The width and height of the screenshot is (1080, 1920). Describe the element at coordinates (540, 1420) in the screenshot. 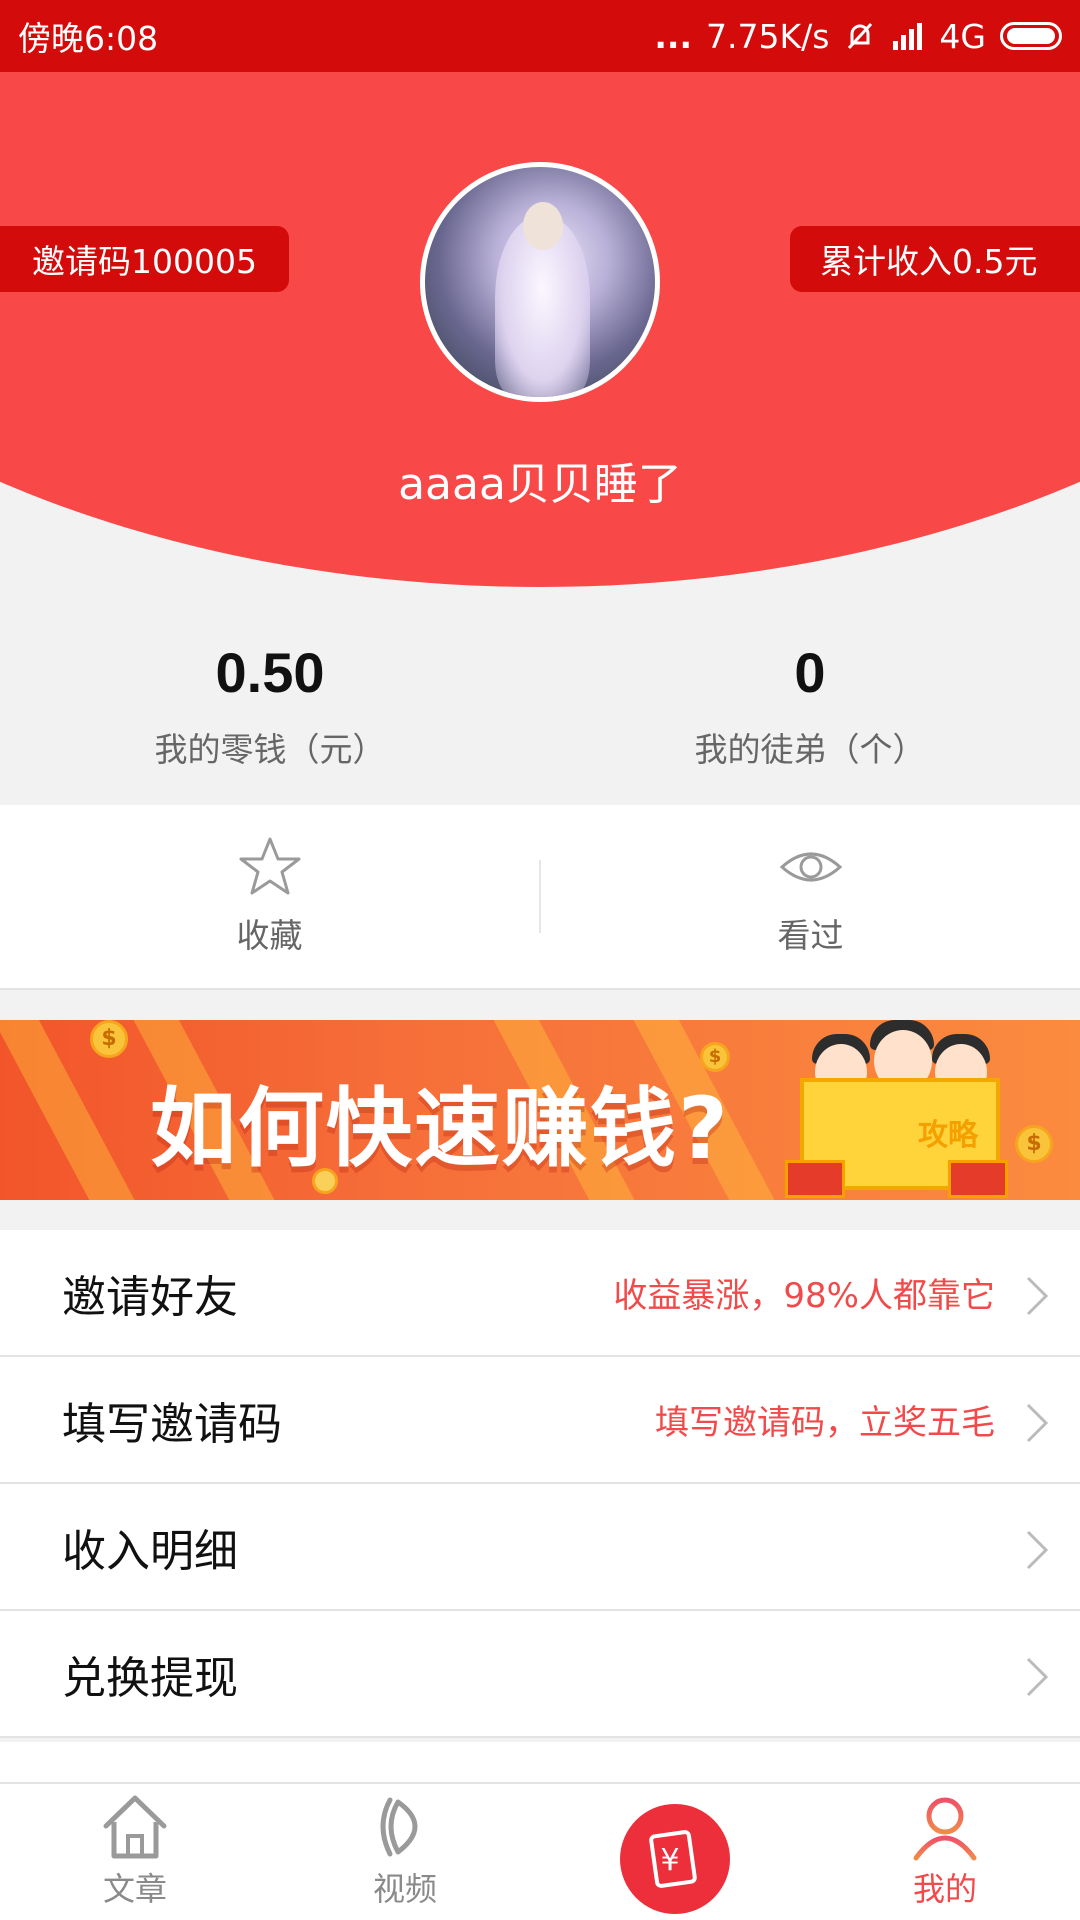

I see `menu-enter-invite-code: 填写邀请码 填写邀请码，立奖五毛` at that location.